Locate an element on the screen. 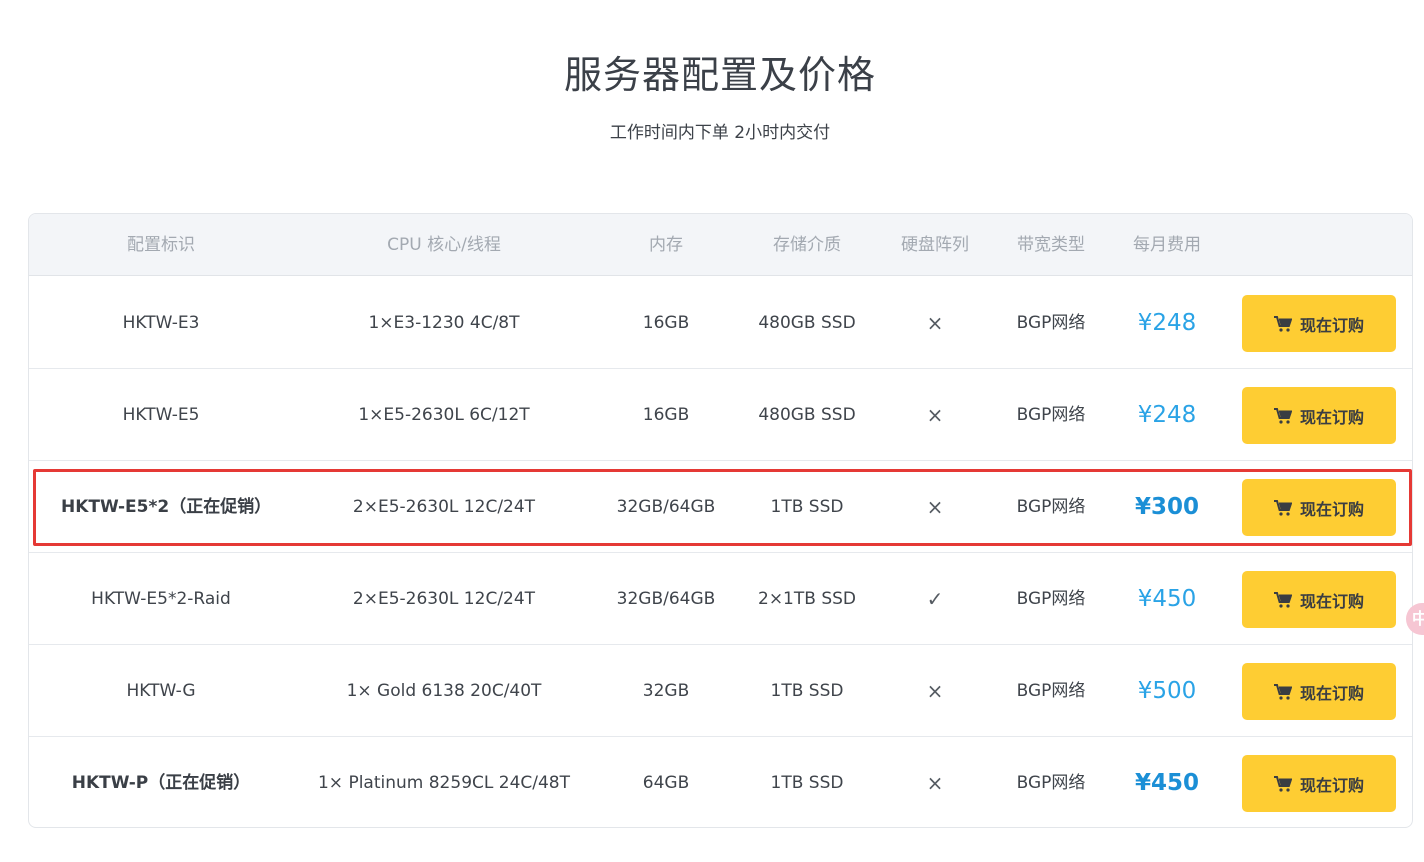 The height and width of the screenshot is (862, 1424). page-title: 服务器配置及价格 is located at coordinates (719, 75).